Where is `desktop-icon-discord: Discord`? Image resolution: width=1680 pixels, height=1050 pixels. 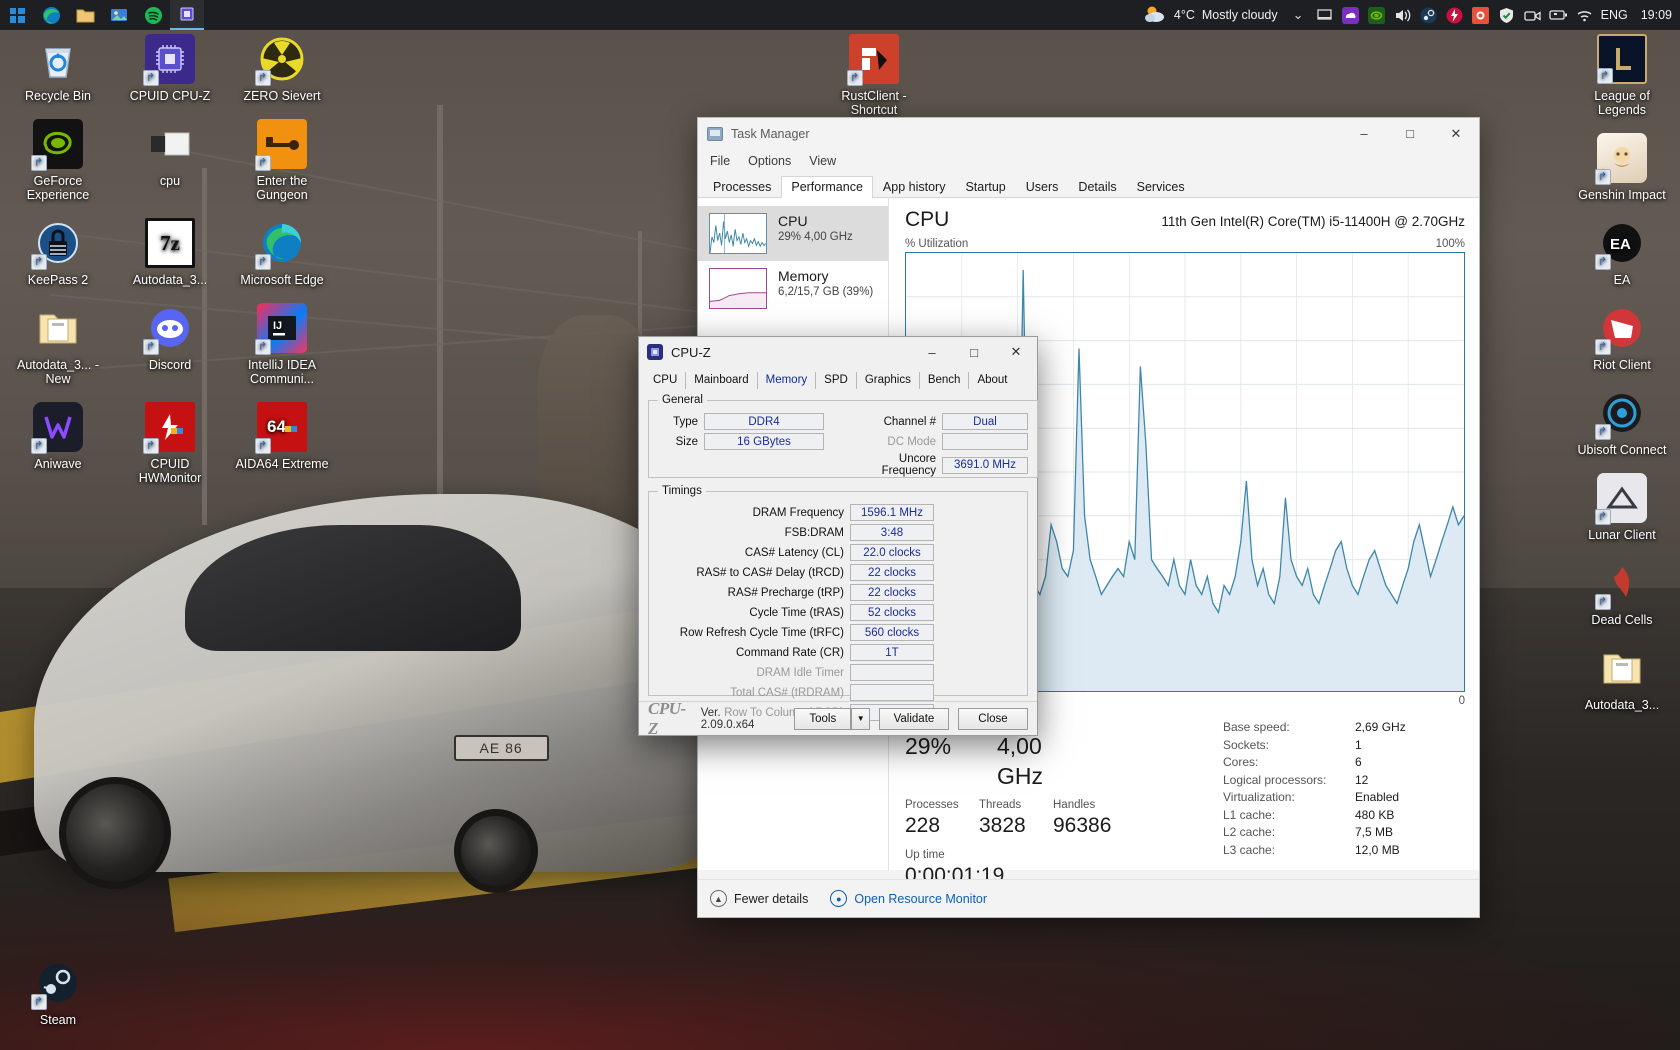
desktop-icon-discord: Discord is located at coordinates (170, 344).